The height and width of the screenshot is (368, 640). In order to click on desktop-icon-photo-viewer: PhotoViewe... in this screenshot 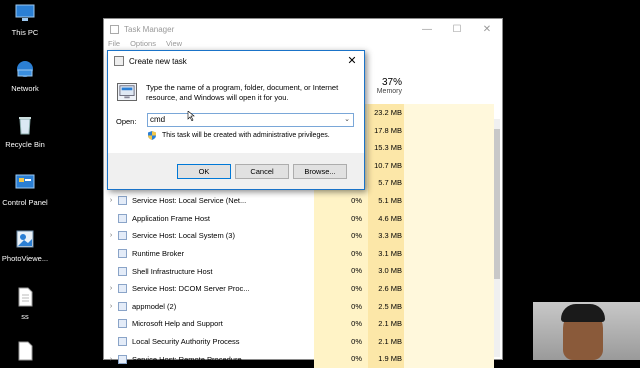, I will do `click(25, 245)`.